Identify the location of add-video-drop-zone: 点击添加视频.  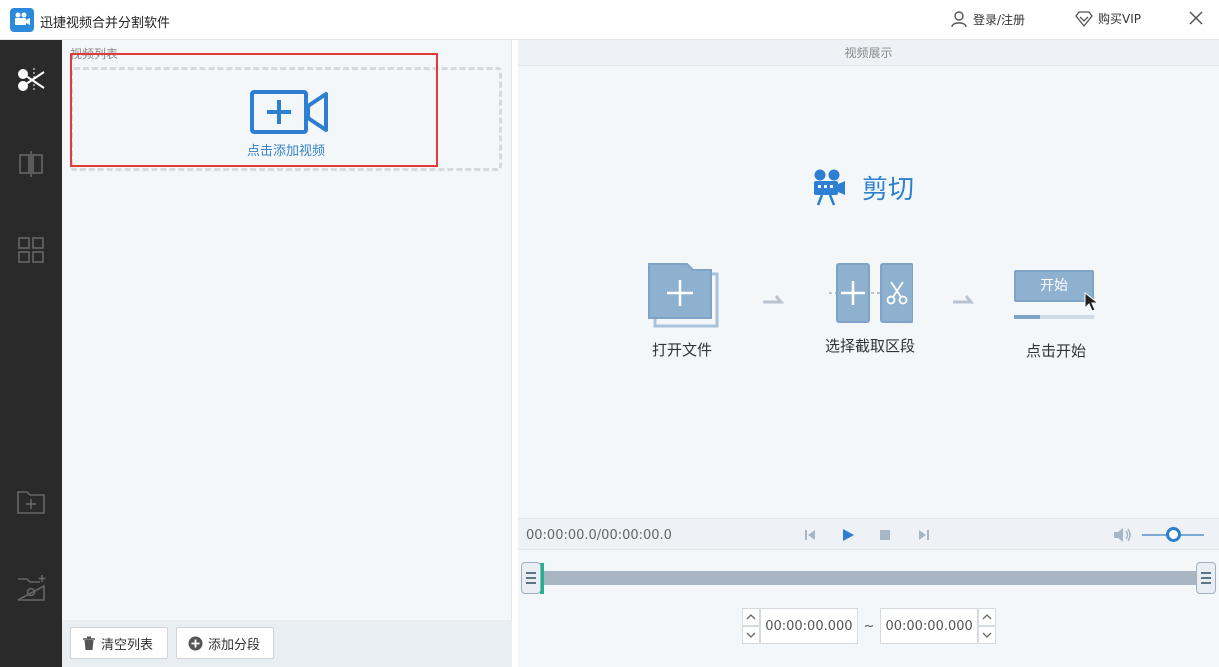
(286, 119).